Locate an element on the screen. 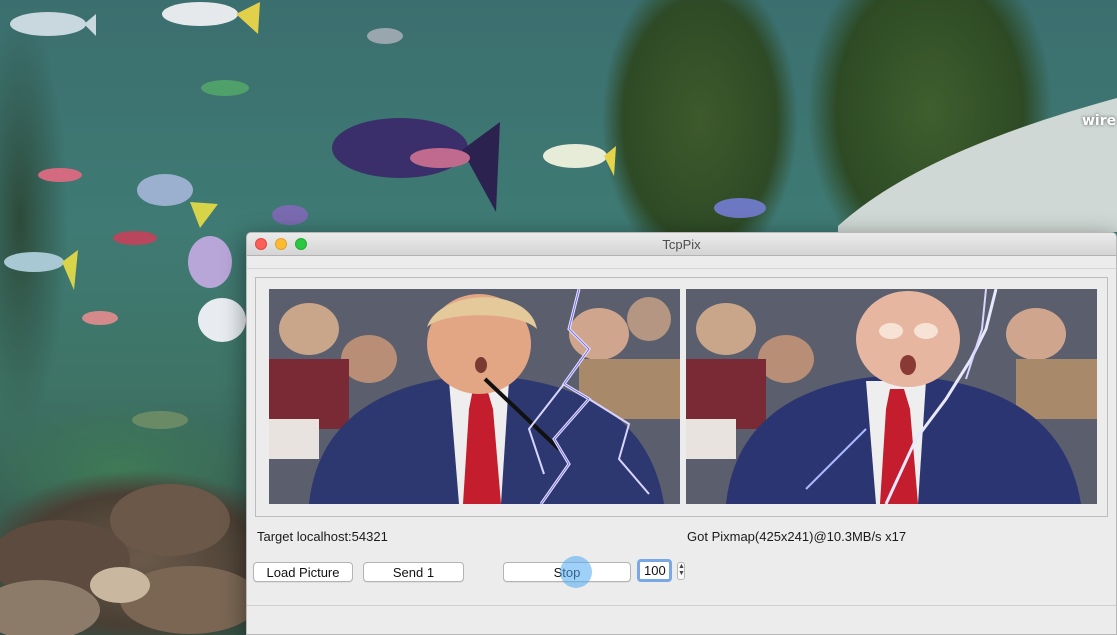 The height and width of the screenshot is (635, 1117). shark-shape is located at coordinates (977, 165).